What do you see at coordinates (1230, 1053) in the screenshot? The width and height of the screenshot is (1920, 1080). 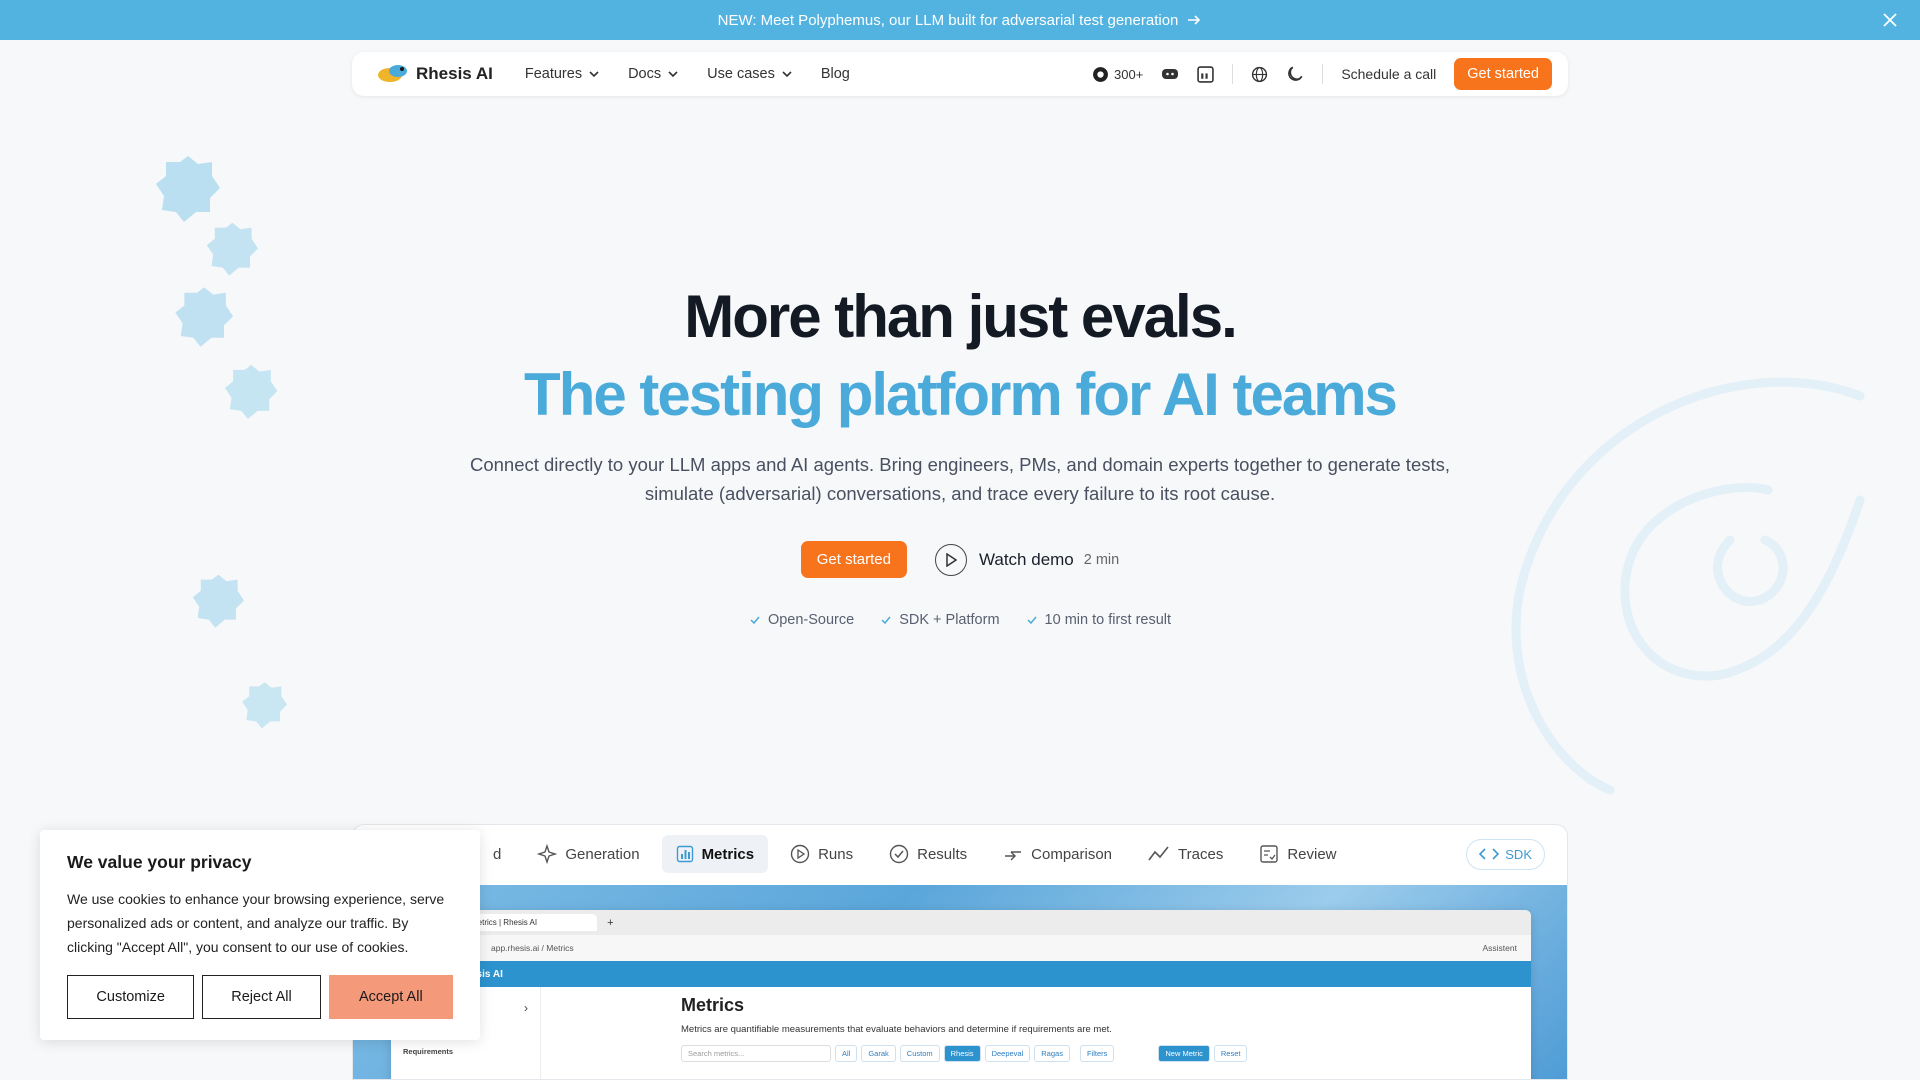 I see `reset-button: Reset` at bounding box center [1230, 1053].